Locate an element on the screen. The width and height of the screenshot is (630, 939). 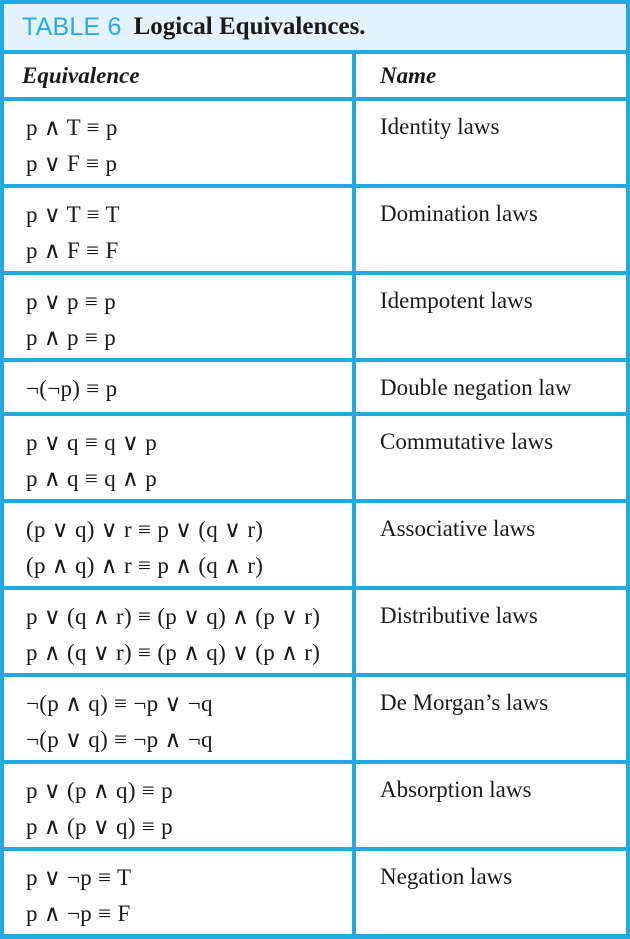
name-cell: Commutative laws is located at coordinates (491, 457).